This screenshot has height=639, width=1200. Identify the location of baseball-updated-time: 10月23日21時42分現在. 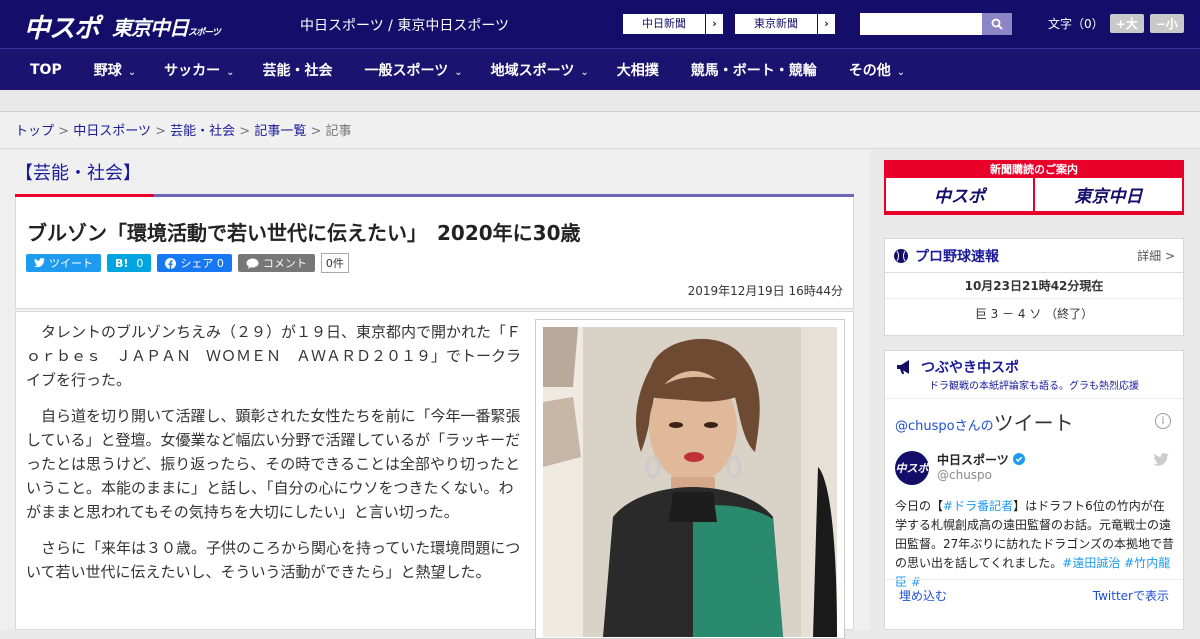
(1034, 286).